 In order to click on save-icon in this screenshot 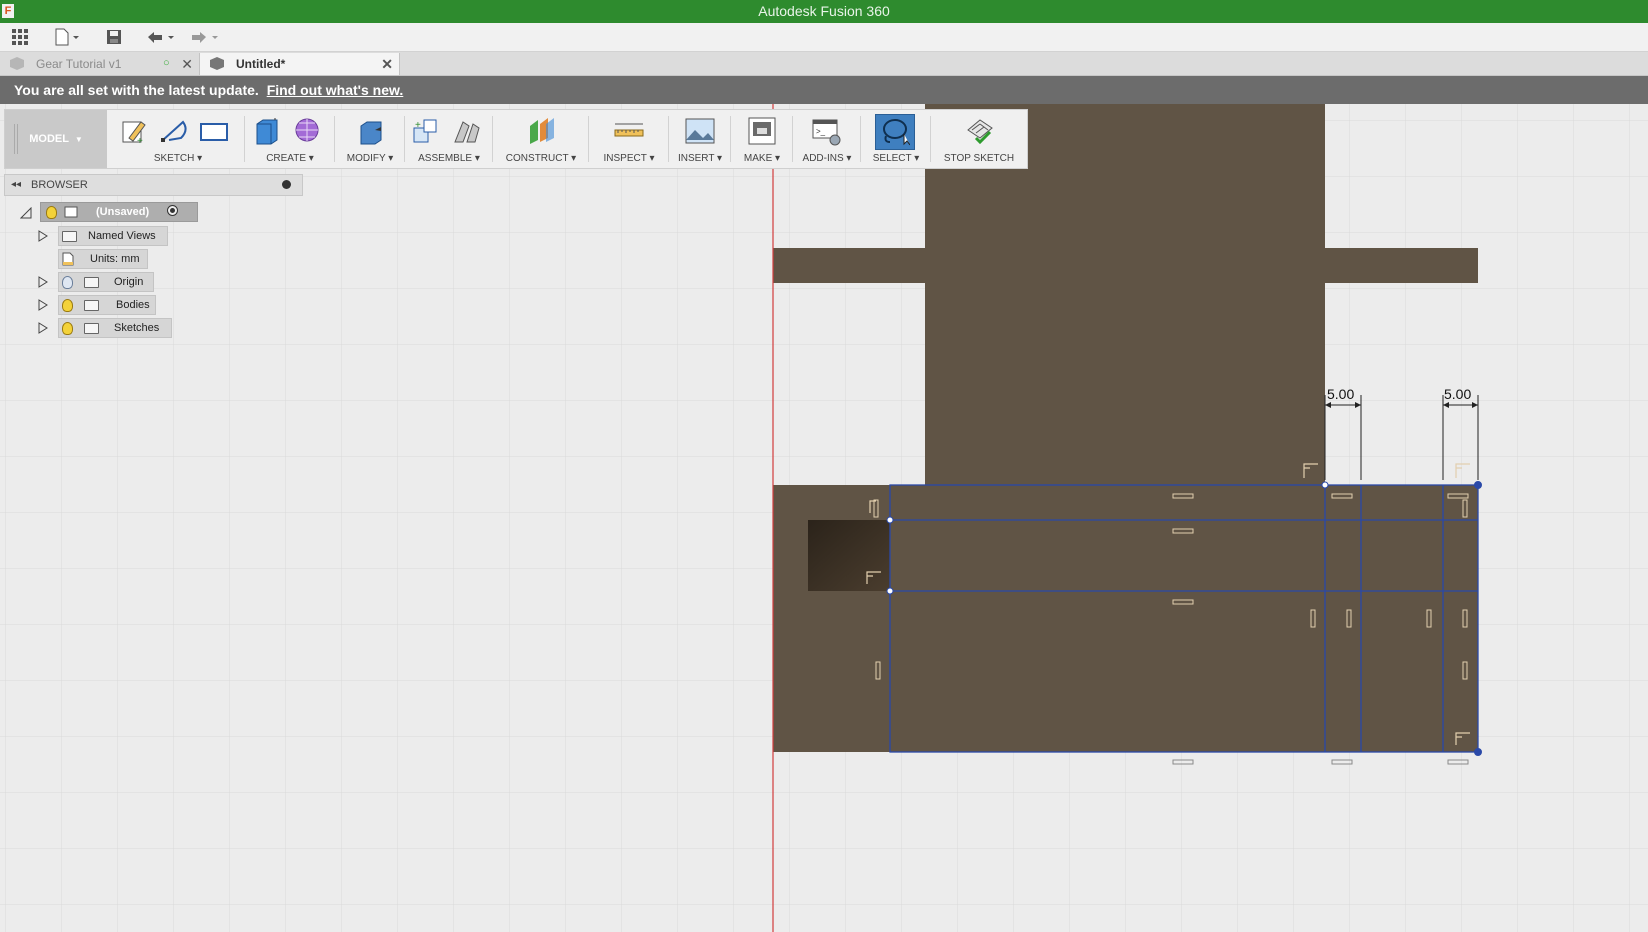, I will do `click(114, 37)`.